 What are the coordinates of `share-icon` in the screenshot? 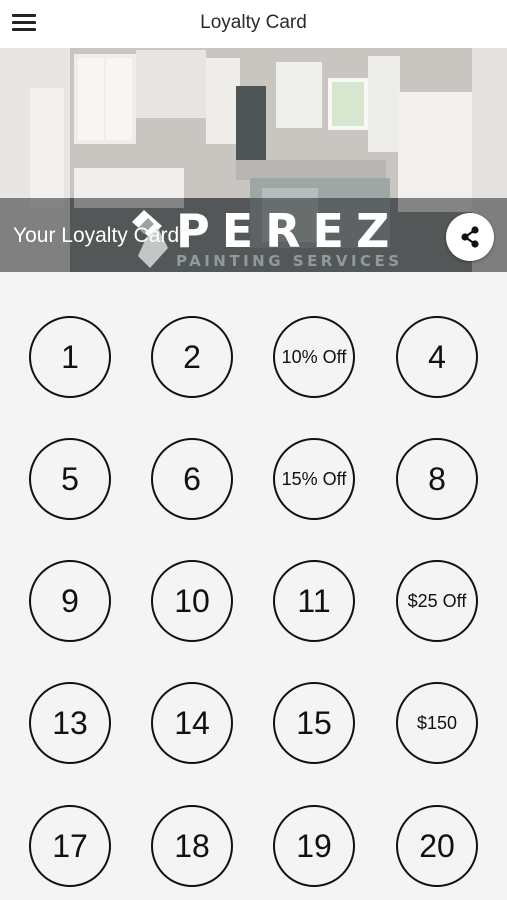 It's located at (470, 237).